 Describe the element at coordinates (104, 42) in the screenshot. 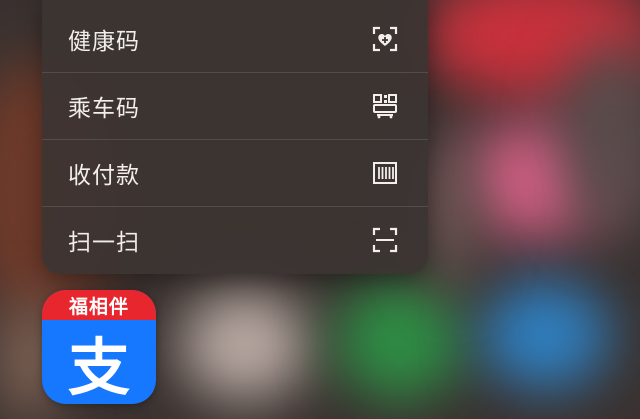

I see `menu-item-label: 健康码` at that location.